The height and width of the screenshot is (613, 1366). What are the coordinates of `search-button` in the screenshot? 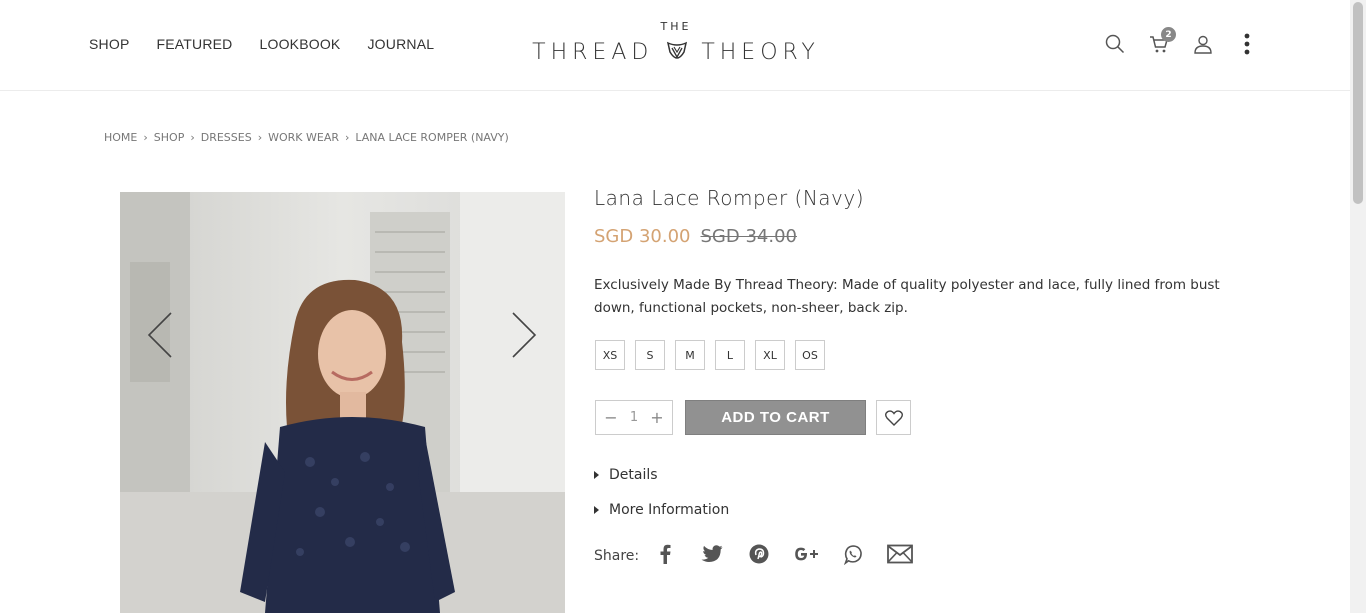 It's located at (1115, 44).